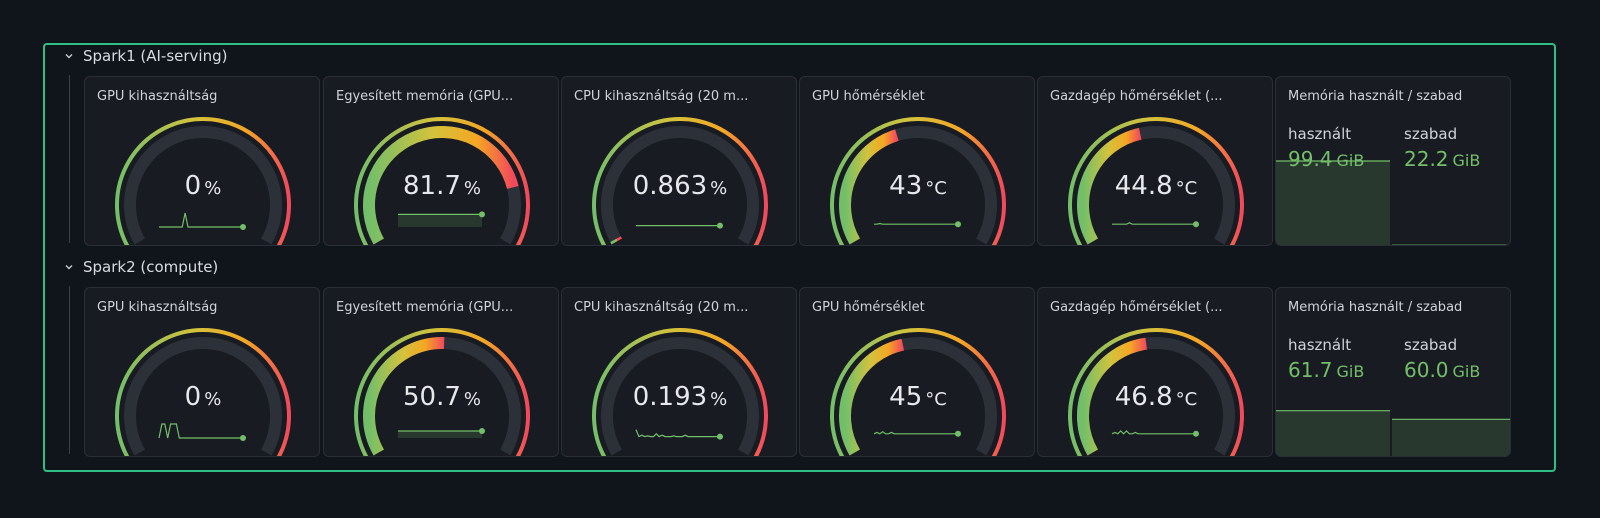 The image size is (1600, 518). Describe the element at coordinates (917, 161) in the screenshot. I see `gauge-panel: GPU hőmérséklet 43 °C` at that location.